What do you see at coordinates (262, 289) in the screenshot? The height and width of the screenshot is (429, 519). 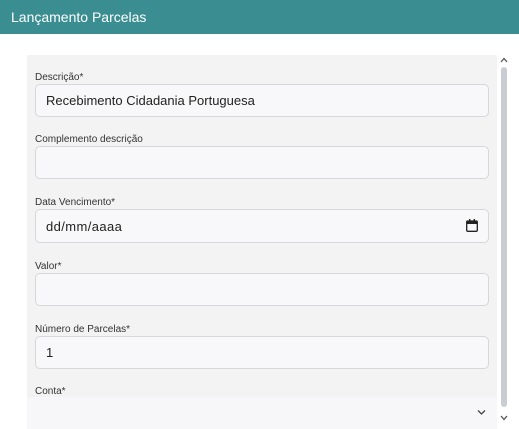 I see `valor-input` at bounding box center [262, 289].